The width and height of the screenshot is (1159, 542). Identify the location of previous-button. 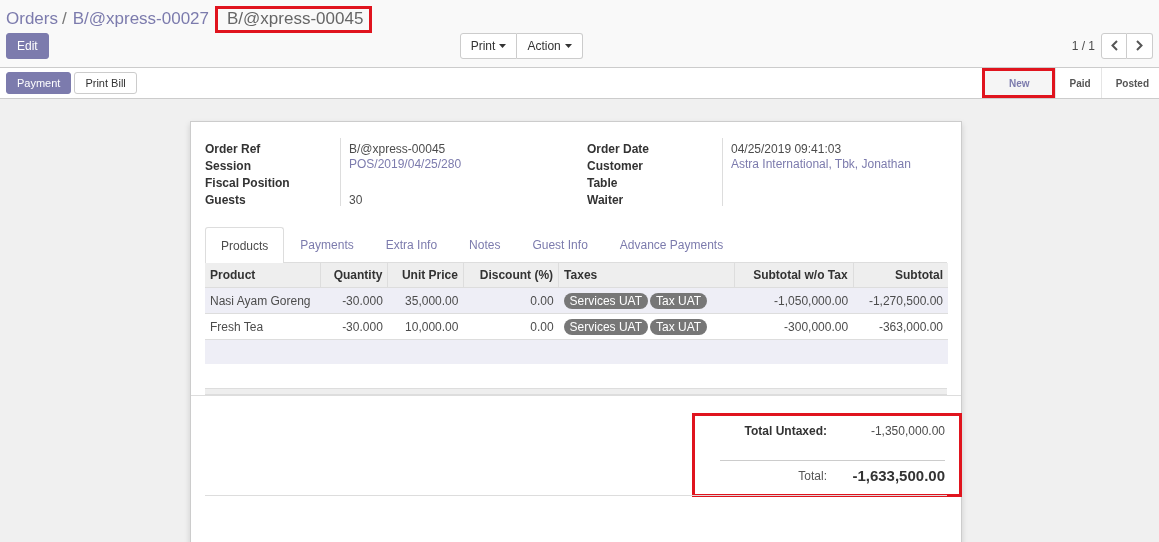
(1114, 45).